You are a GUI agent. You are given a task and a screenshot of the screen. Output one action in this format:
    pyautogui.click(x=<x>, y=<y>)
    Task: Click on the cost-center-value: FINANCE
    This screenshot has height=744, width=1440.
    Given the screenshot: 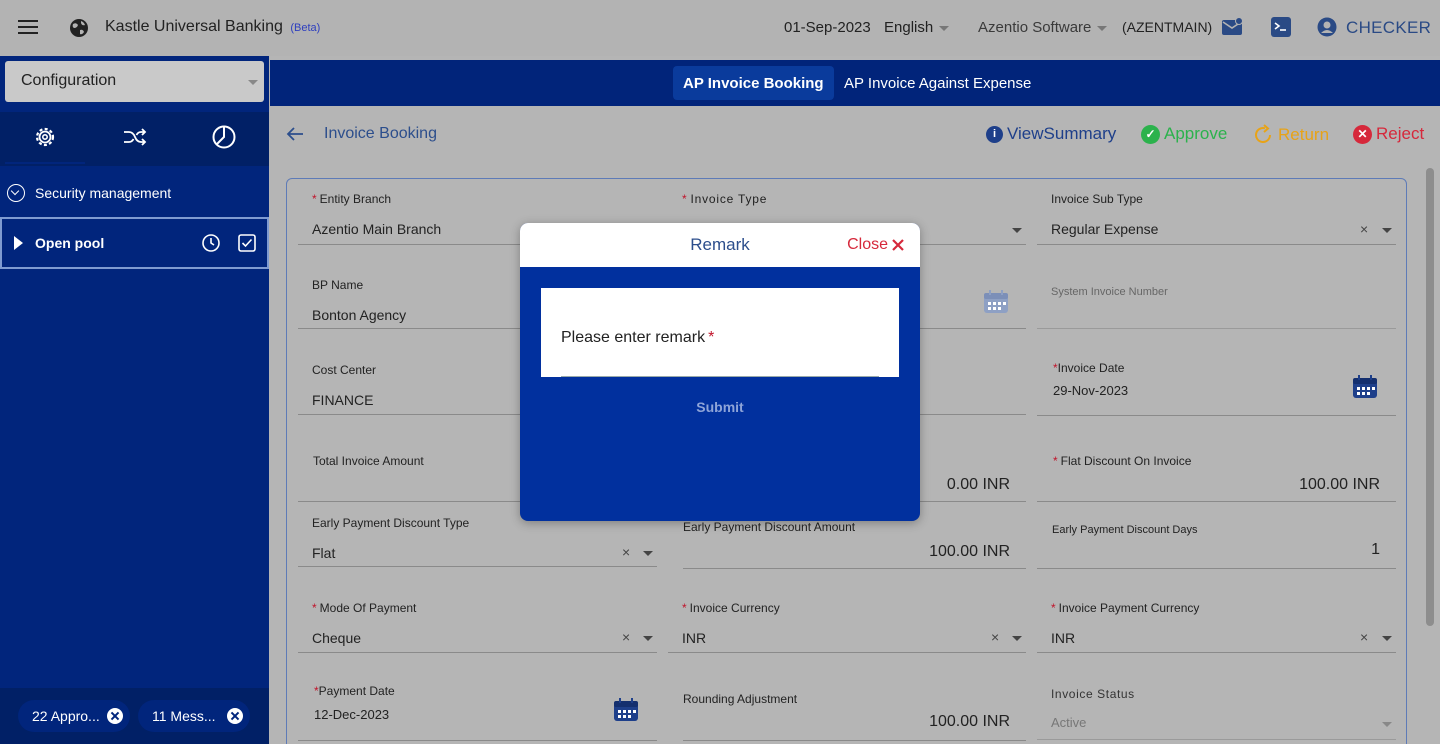 What is the action you would take?
    pyautogui.click(x=343, y=400)
    